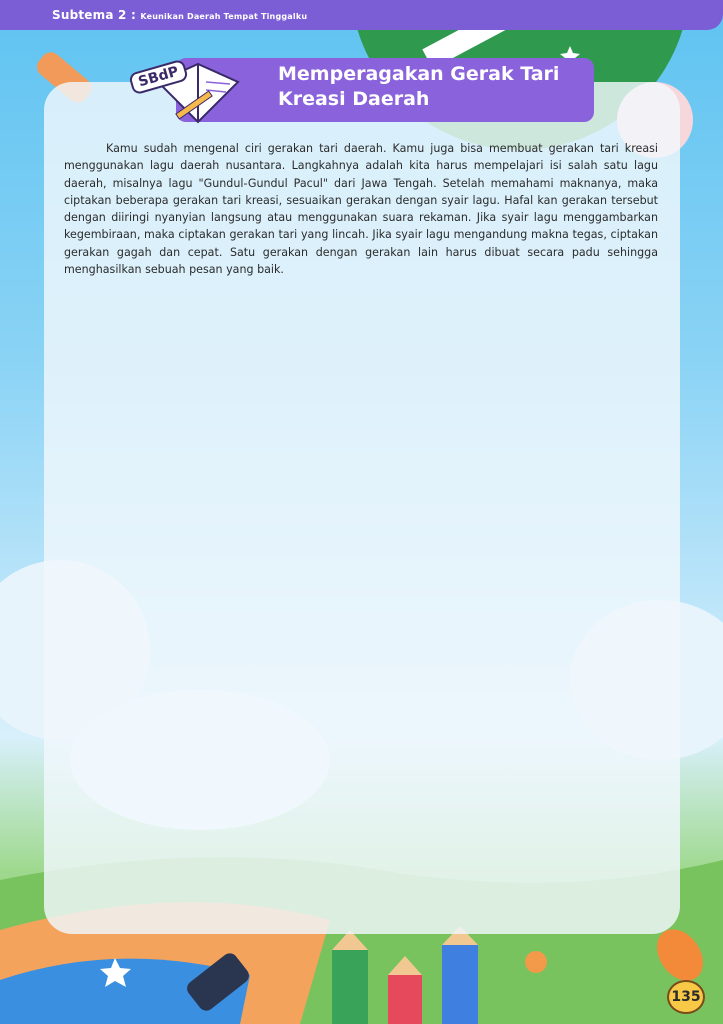  I want to click on orange-dot-shape, so click(536, 962).